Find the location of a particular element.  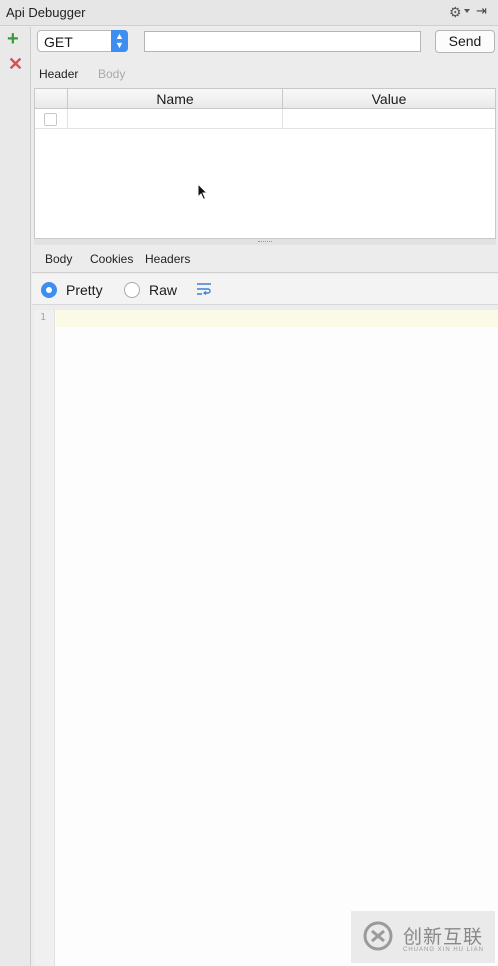

raw-radio is located at coordinates (132, 290).